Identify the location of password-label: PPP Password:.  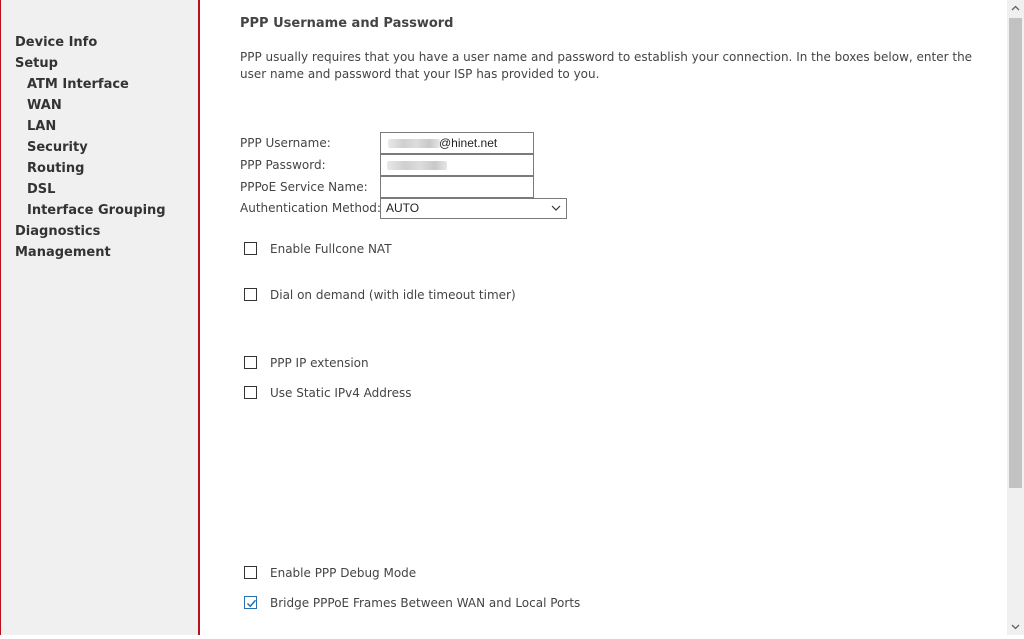
(283, 165).